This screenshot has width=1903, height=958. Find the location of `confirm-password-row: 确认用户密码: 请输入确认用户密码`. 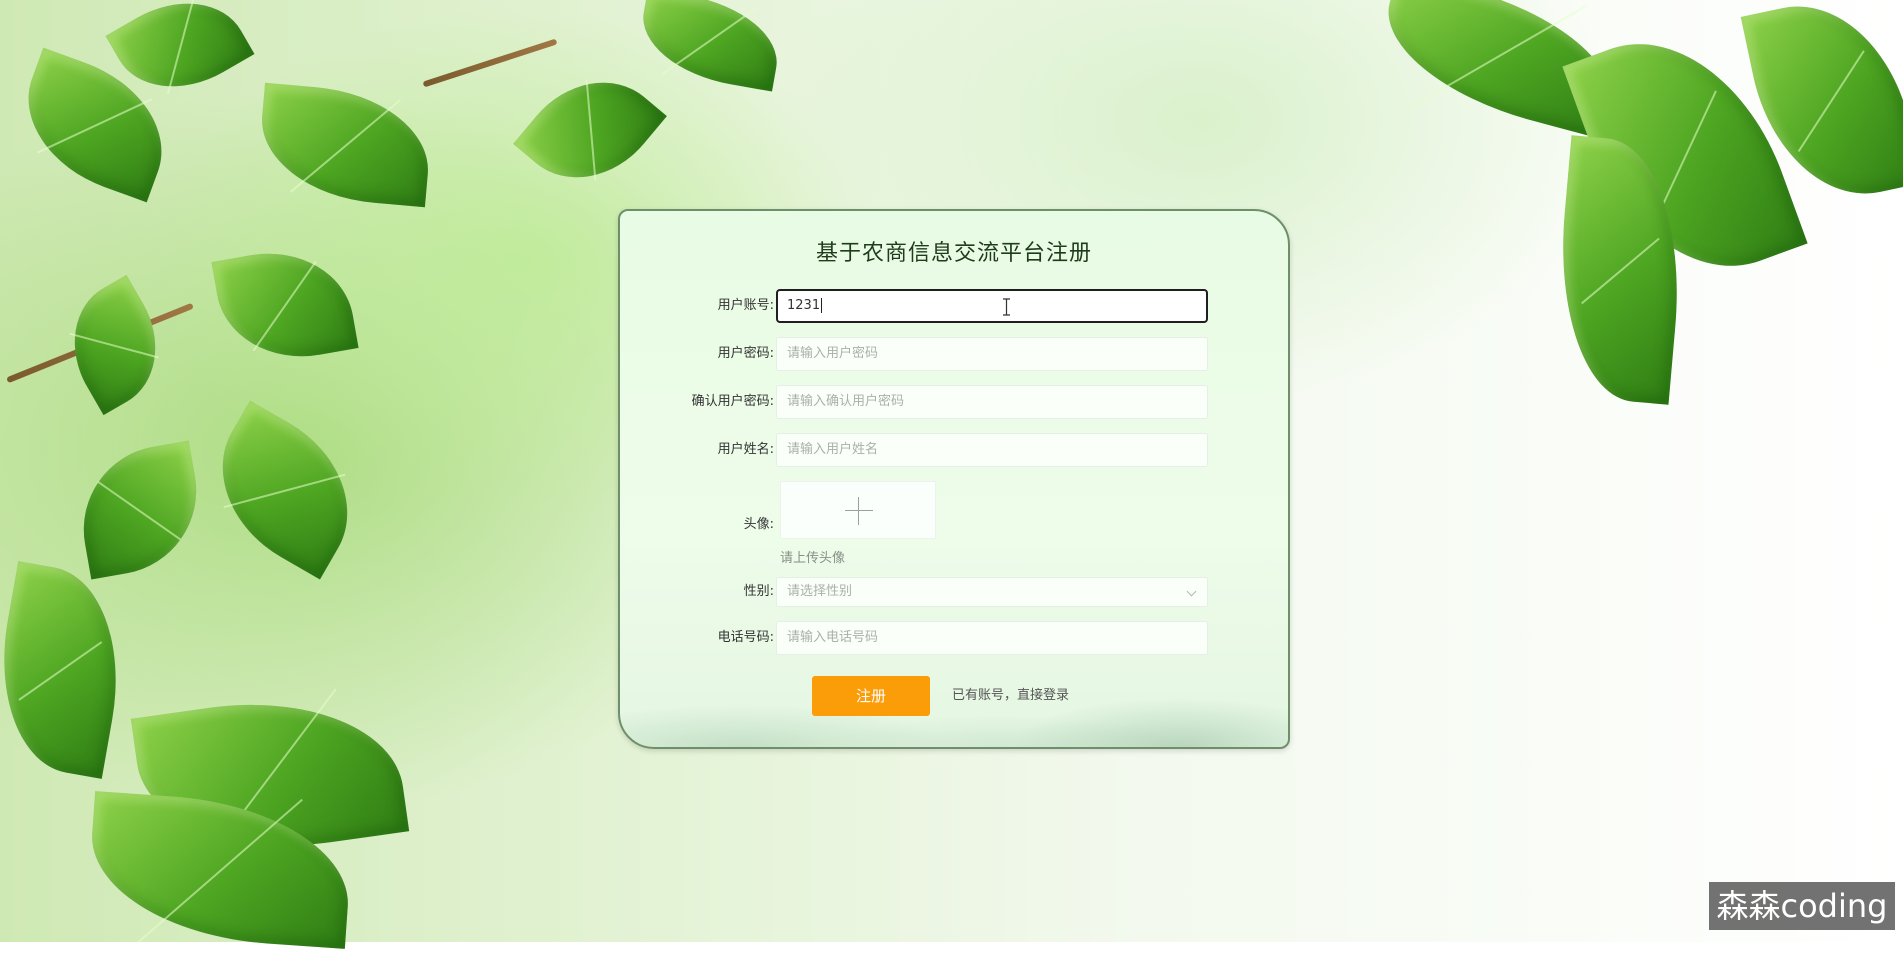

confirm-password-row: 确认用户密码: 请输入确认用户密码 is located at coordinates (954, 402).